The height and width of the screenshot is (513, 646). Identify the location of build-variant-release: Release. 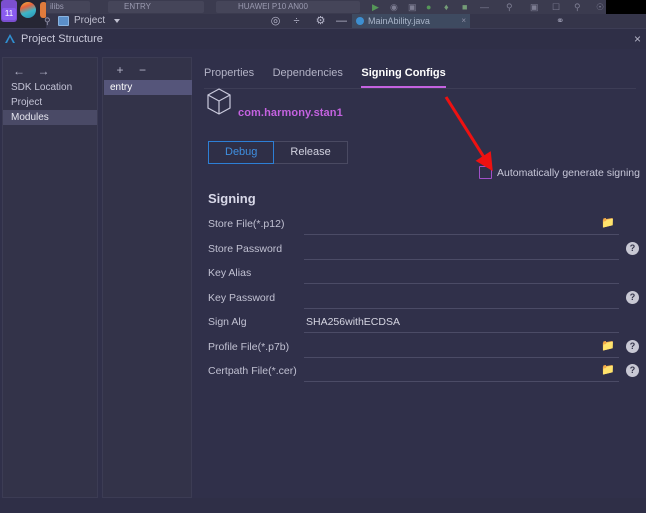
(311, 152).